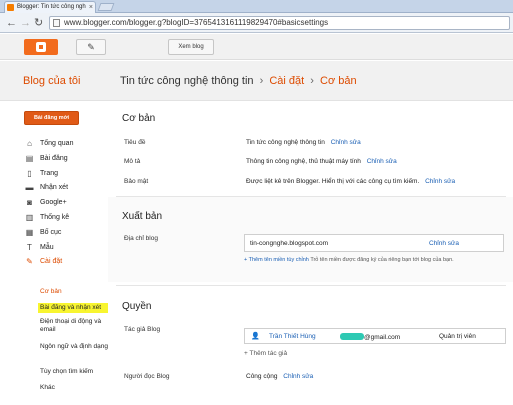 The height and width of the screenshot is (405, 513). What do you see at coordinates (51, 262) in the screenshot?
I see `sidebar-item-label: Cài đặt` at bounding box center [51, 262].